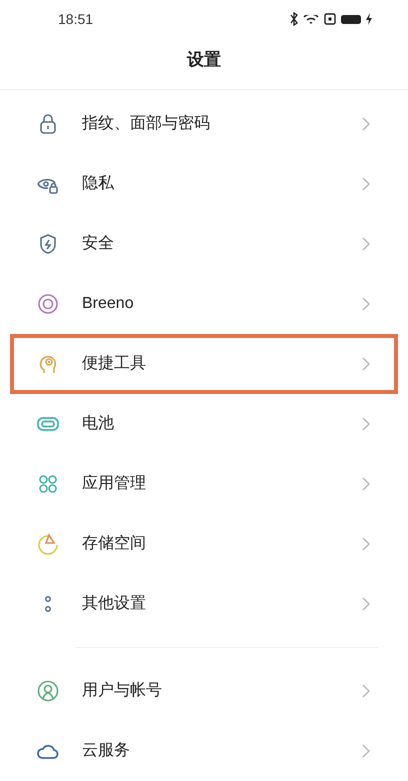  What do you see at coordinates (98, 244) in the screenshot?
I see `item-label: 安全` at bounding box center [98, 244].